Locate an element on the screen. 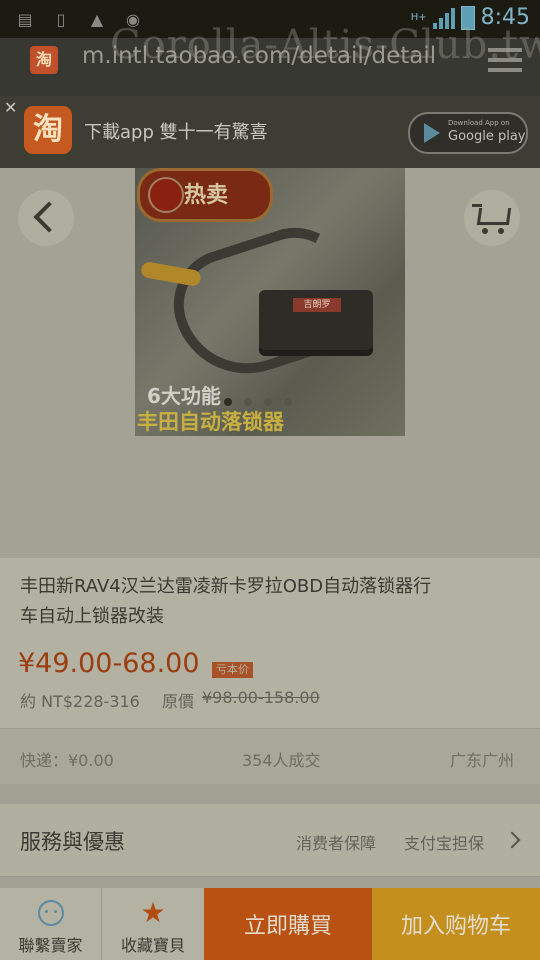 The image size is (540, 960). service-row: 服務與優惠 消费者保障 支付宝担保 is located at coordinates (270, 840).